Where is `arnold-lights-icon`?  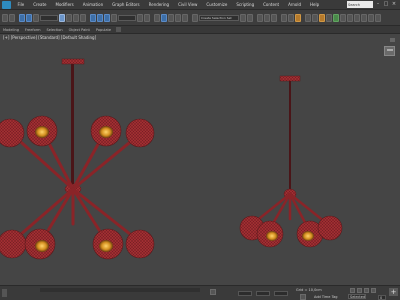
arnold-lights-icon is located at coordinates (357, 17).